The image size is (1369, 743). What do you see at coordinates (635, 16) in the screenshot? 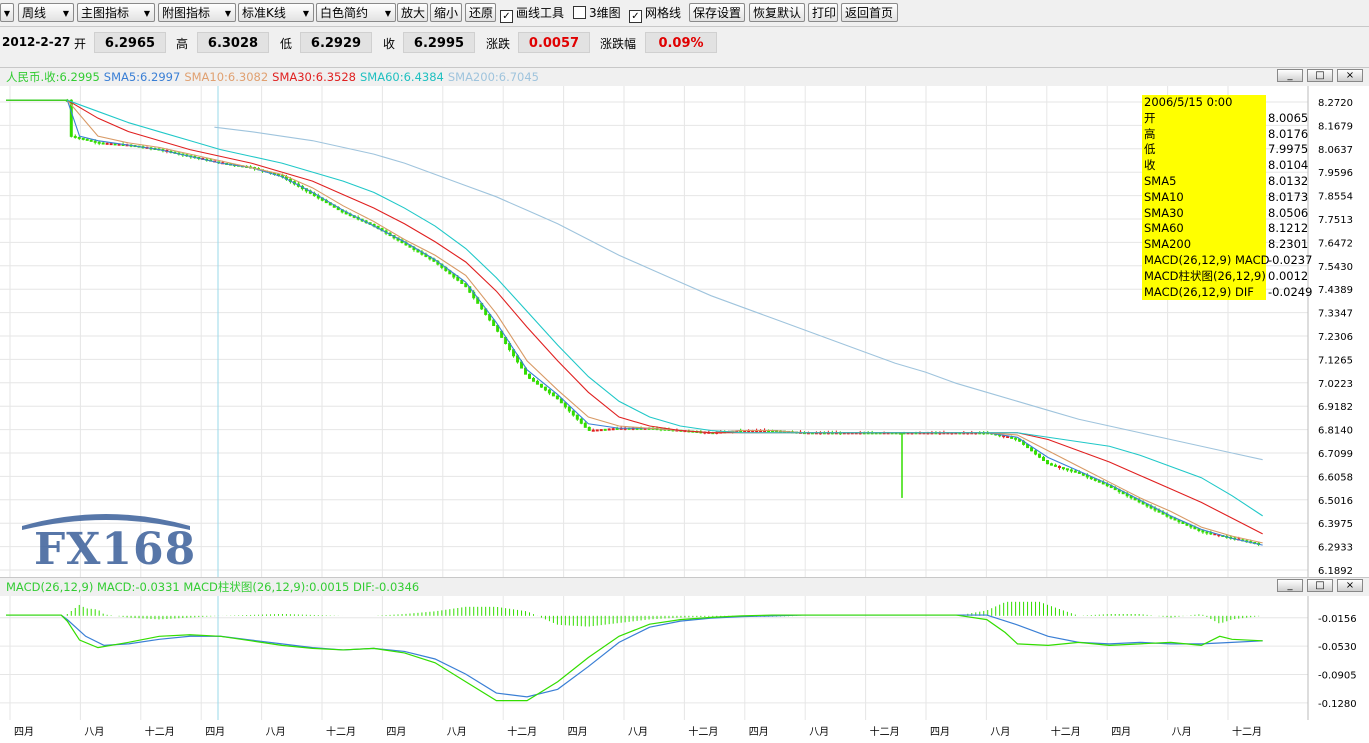
I see `checkbox-checked-icon: ✓` at bounding box center [635, 16].